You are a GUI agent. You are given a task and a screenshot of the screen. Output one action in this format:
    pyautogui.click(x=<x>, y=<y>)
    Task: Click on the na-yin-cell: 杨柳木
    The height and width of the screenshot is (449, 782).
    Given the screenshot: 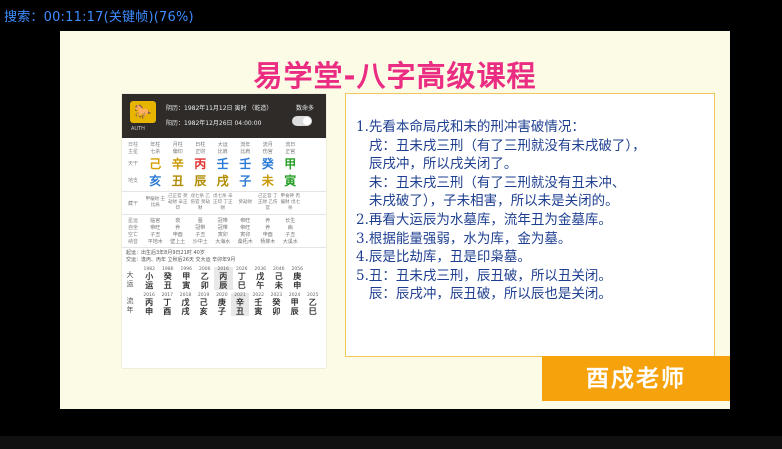 What is the action you would take?
    pyautogui.click(x=268, y=242)
    